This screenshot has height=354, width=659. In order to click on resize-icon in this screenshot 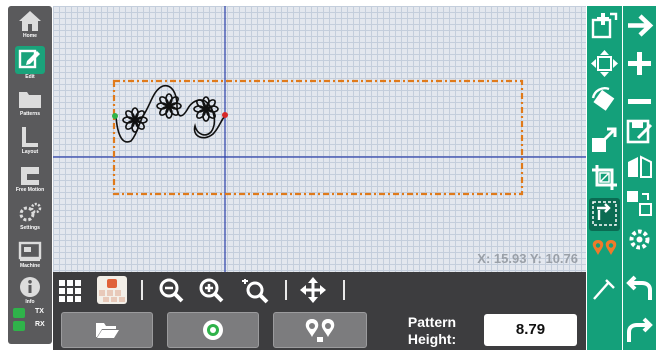, I will do `click(604, 139)`.